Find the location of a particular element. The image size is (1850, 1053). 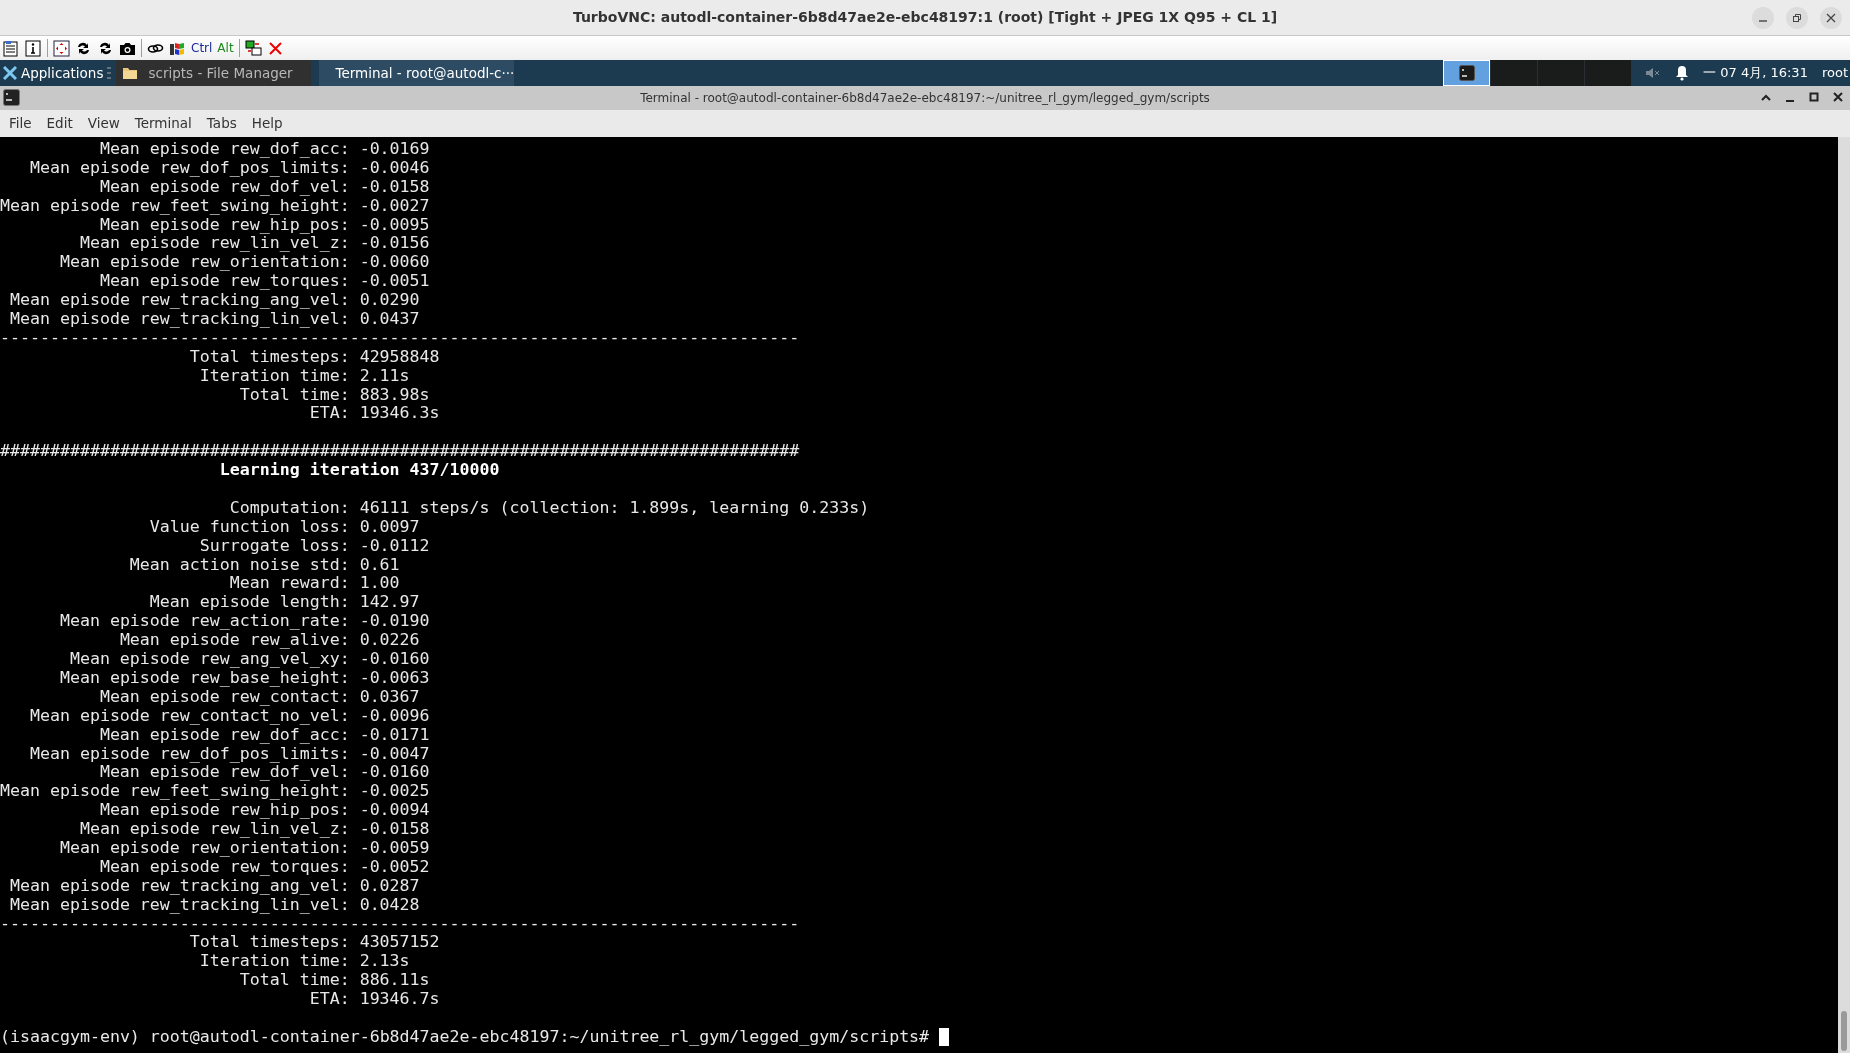

log-label: Mean episode rew_tracking_lin_vel: is located at coordinates (179, 319).